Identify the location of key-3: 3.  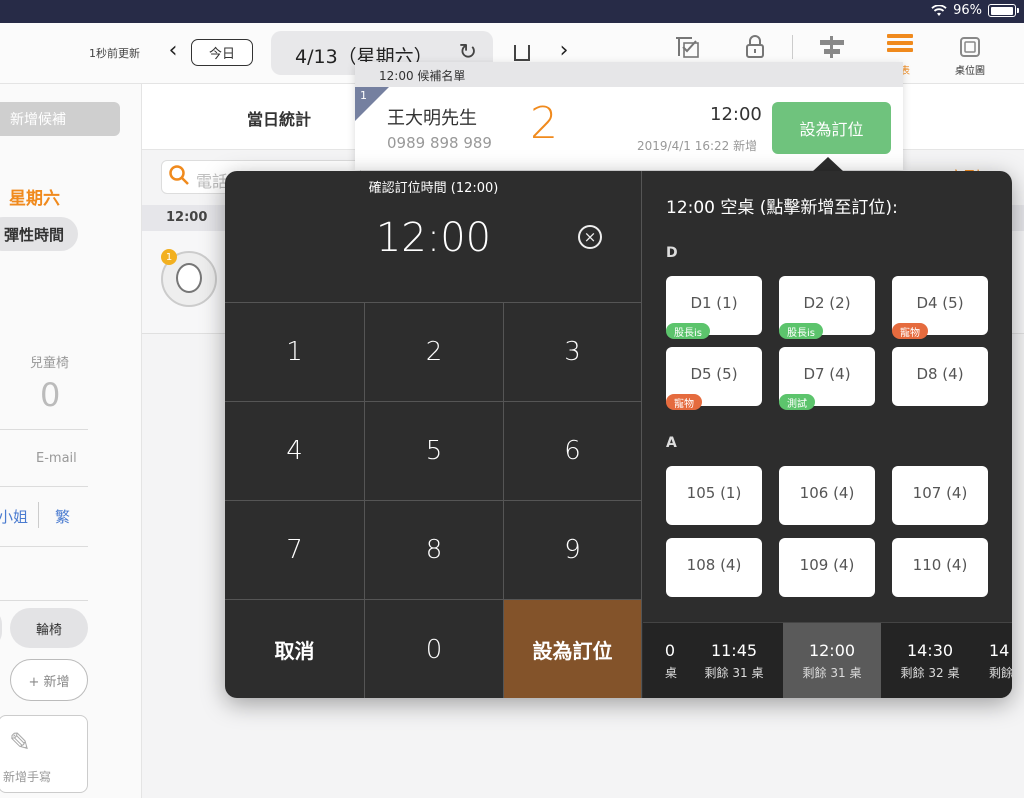
(573, 352).